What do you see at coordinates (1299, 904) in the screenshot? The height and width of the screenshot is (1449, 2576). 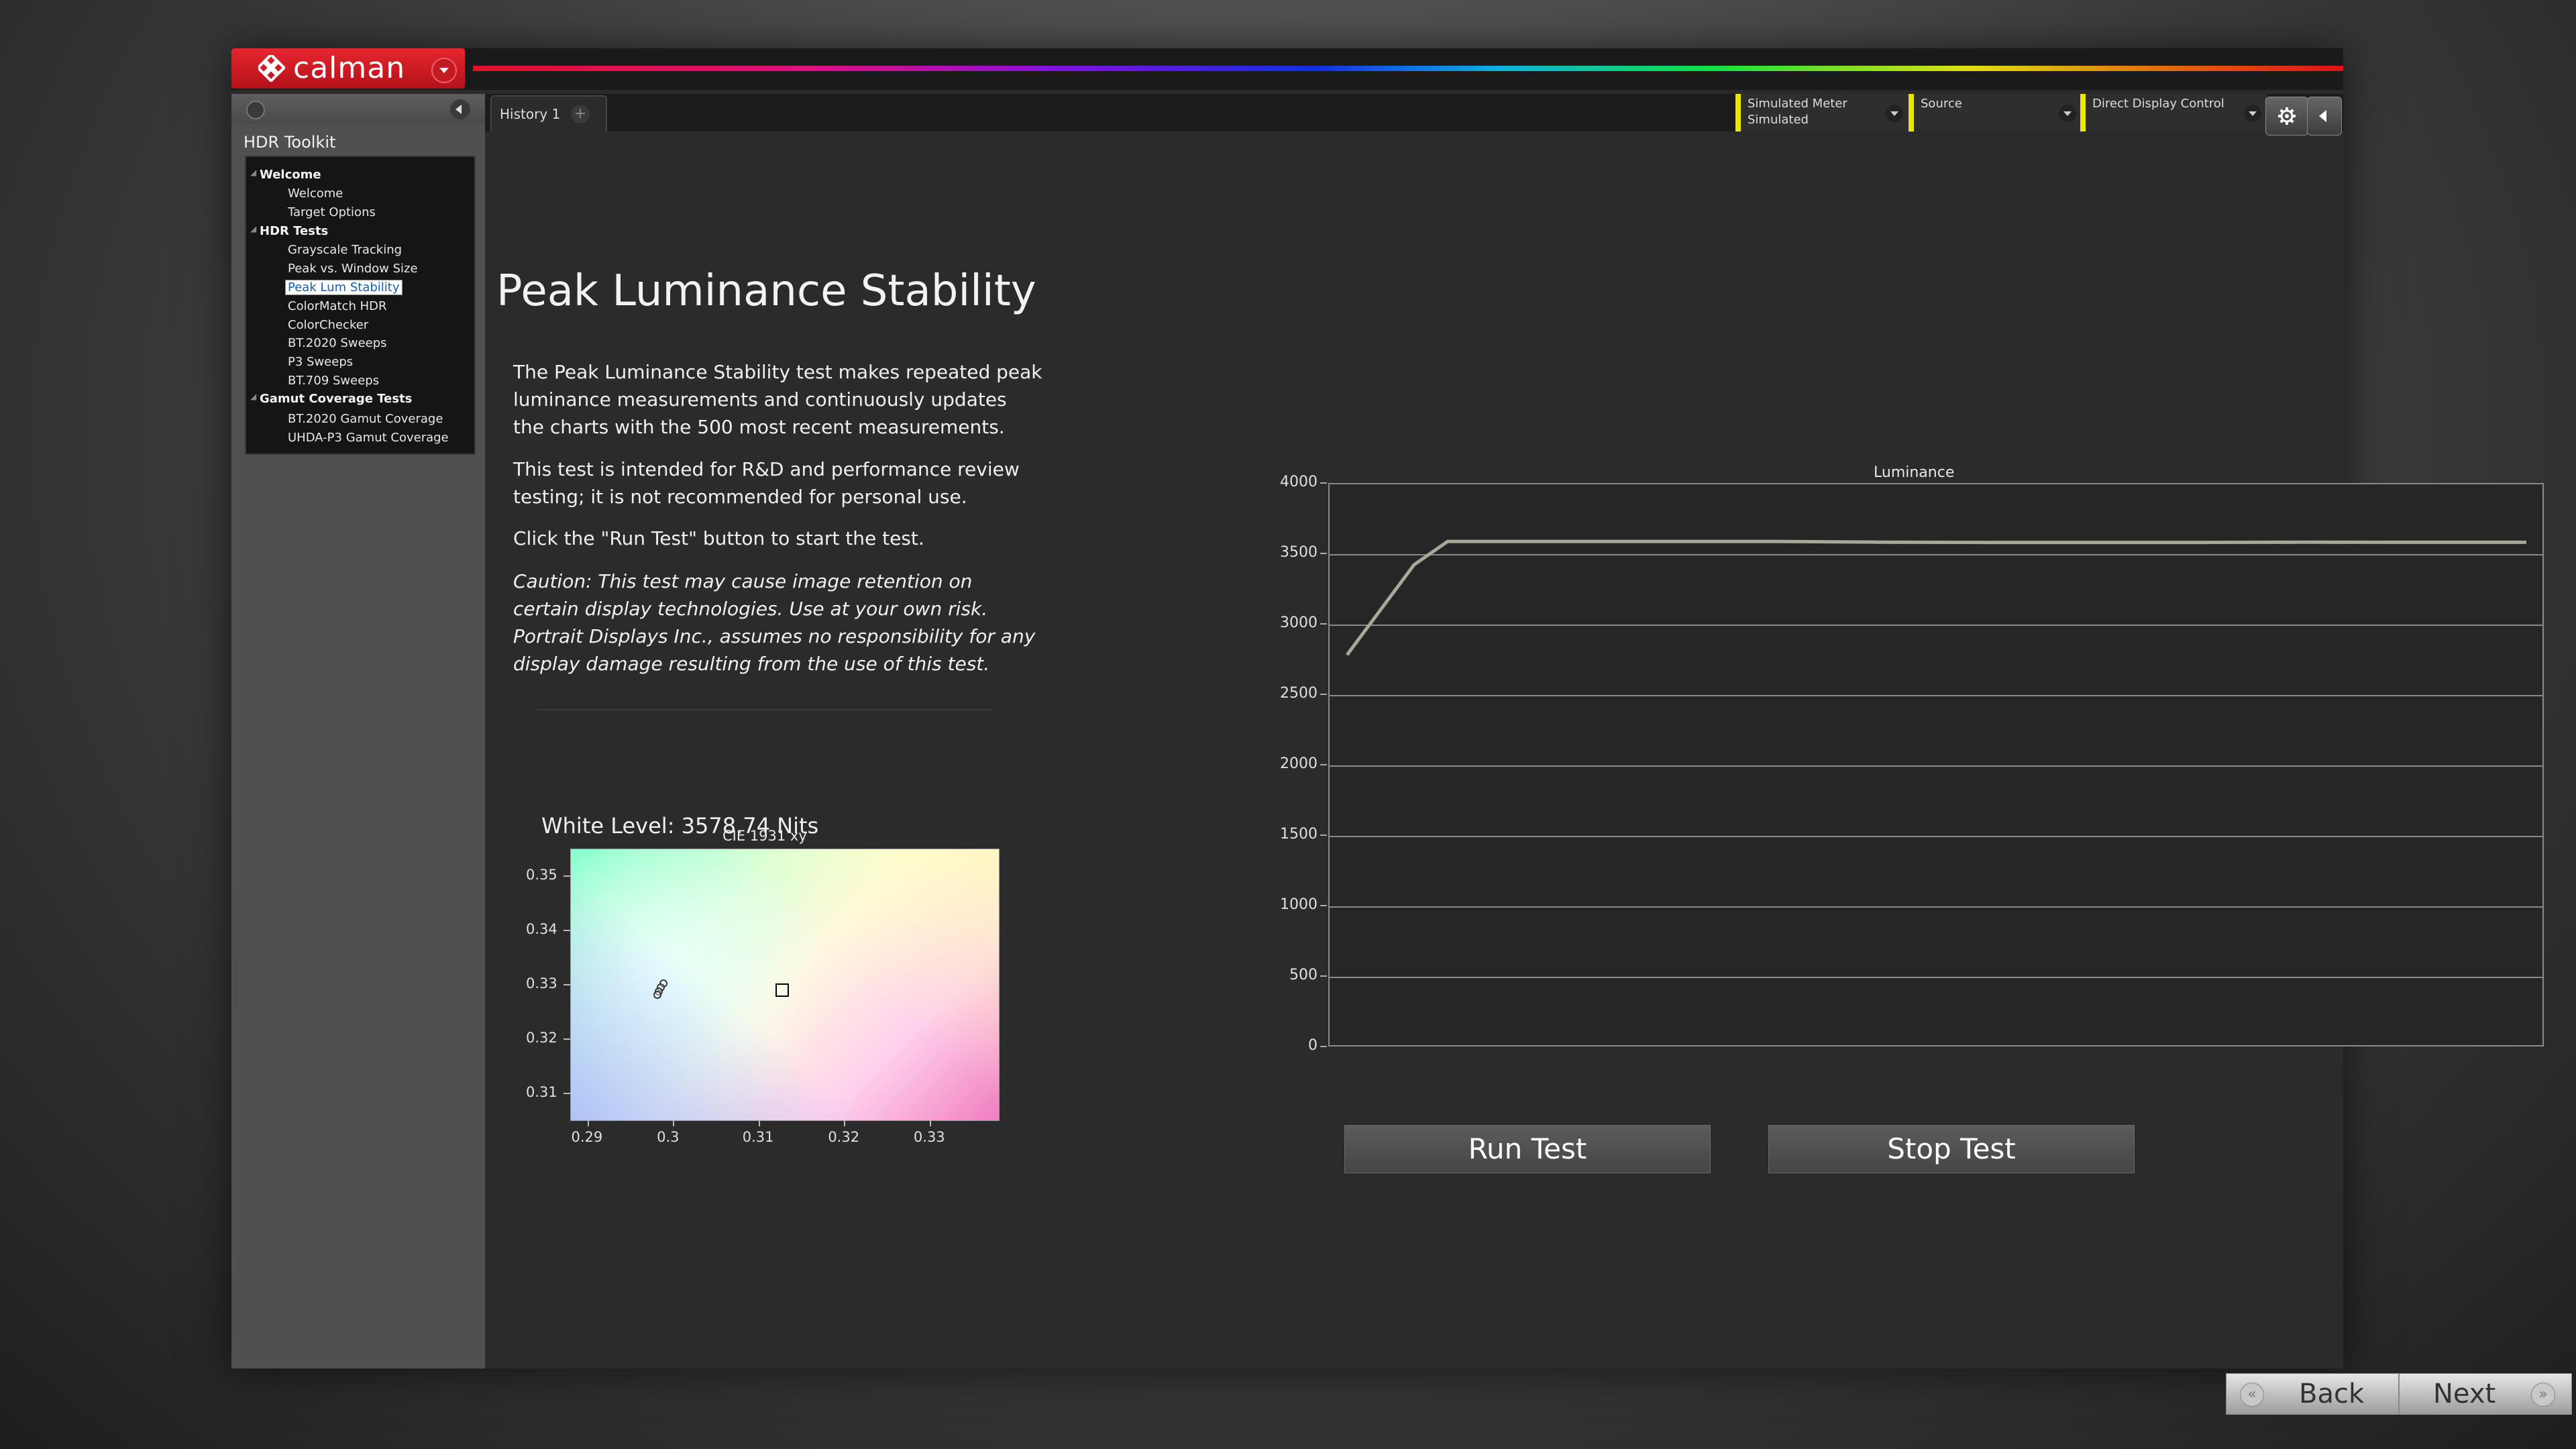 I see `luminance-y-tick-label: 1000` at bounding box center [1299, 904].